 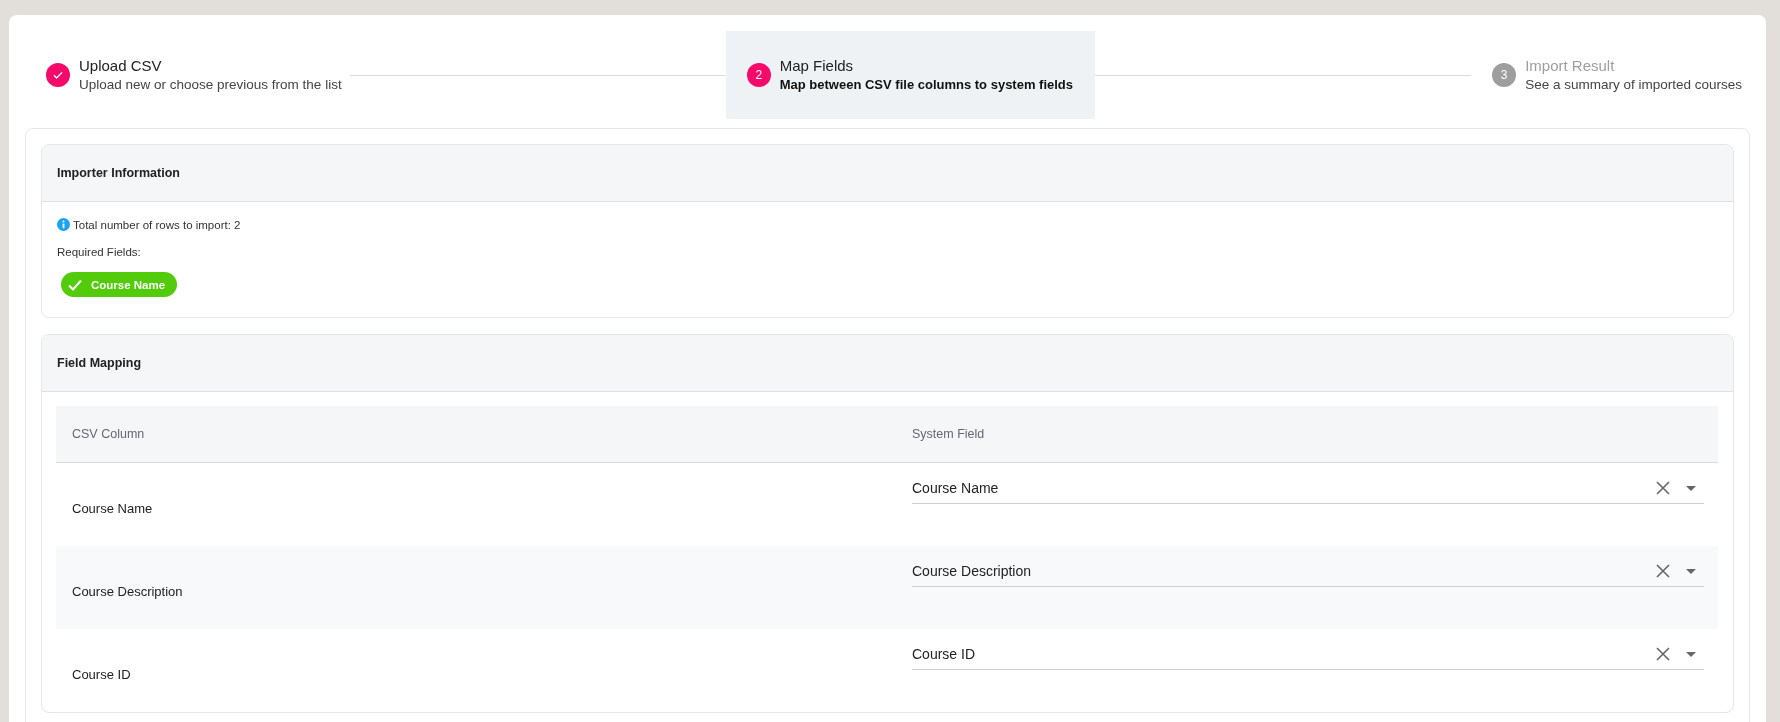 I want to click on step-tab: 2 Map Fields Map between CSV file columns to system fields, so click(x=910, y=75).